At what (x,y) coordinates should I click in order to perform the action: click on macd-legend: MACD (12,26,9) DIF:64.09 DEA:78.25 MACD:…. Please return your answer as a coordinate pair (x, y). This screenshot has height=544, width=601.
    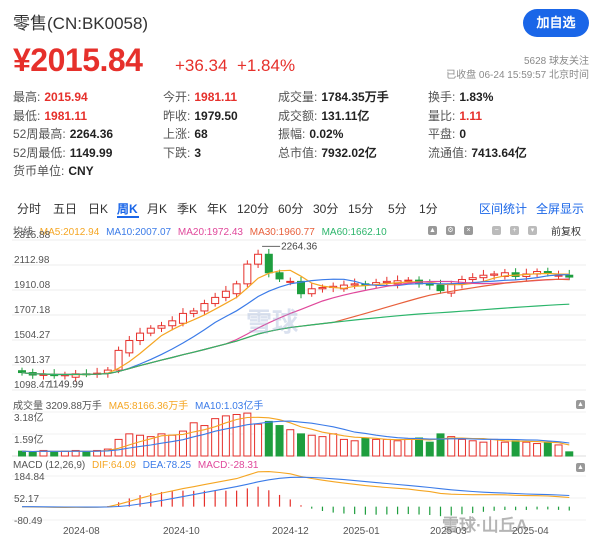
    Looking at the image, I should click on (136, 465).